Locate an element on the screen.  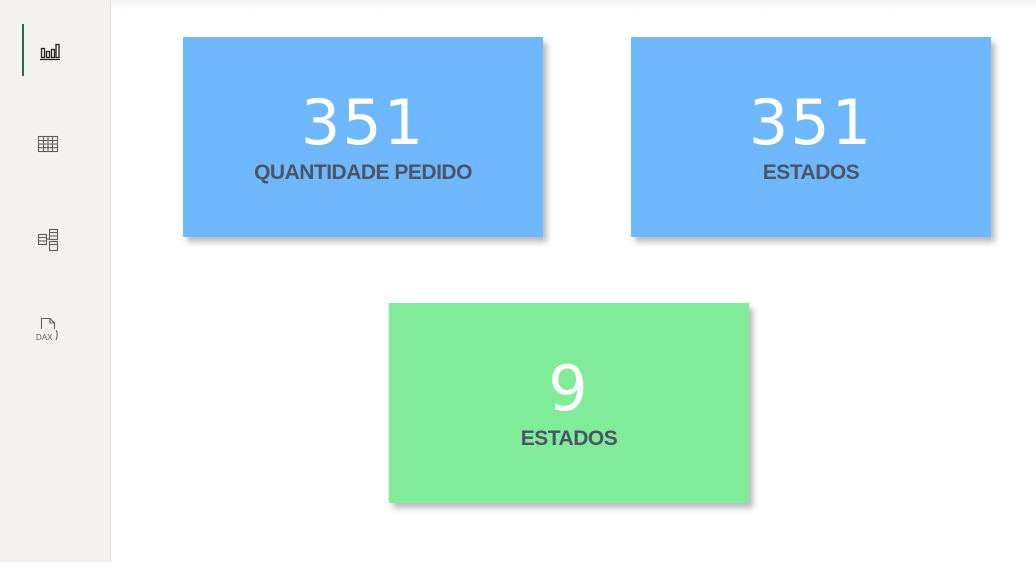
dax-icon-text: DAX is located at coordinates (44, 337).